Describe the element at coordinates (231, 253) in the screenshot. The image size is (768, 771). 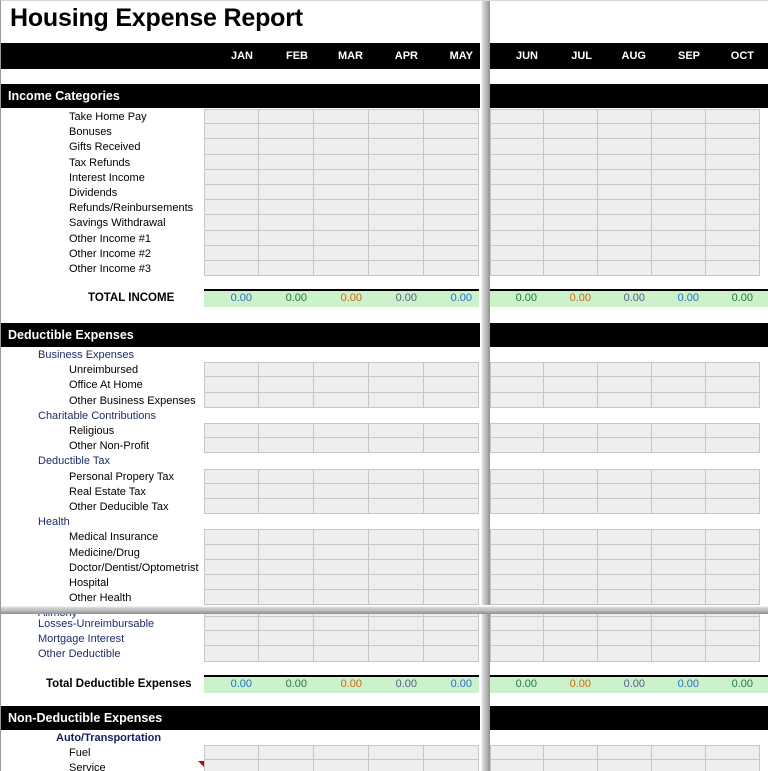
I see `income-row-9-cell-jan` at that location.